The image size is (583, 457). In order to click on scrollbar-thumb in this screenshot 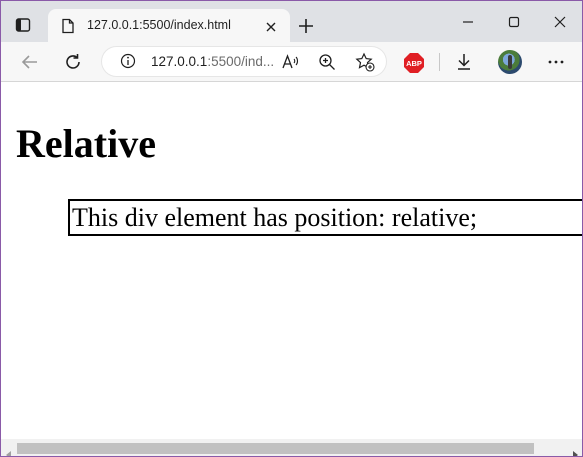, I will do `click(275, 448)`.